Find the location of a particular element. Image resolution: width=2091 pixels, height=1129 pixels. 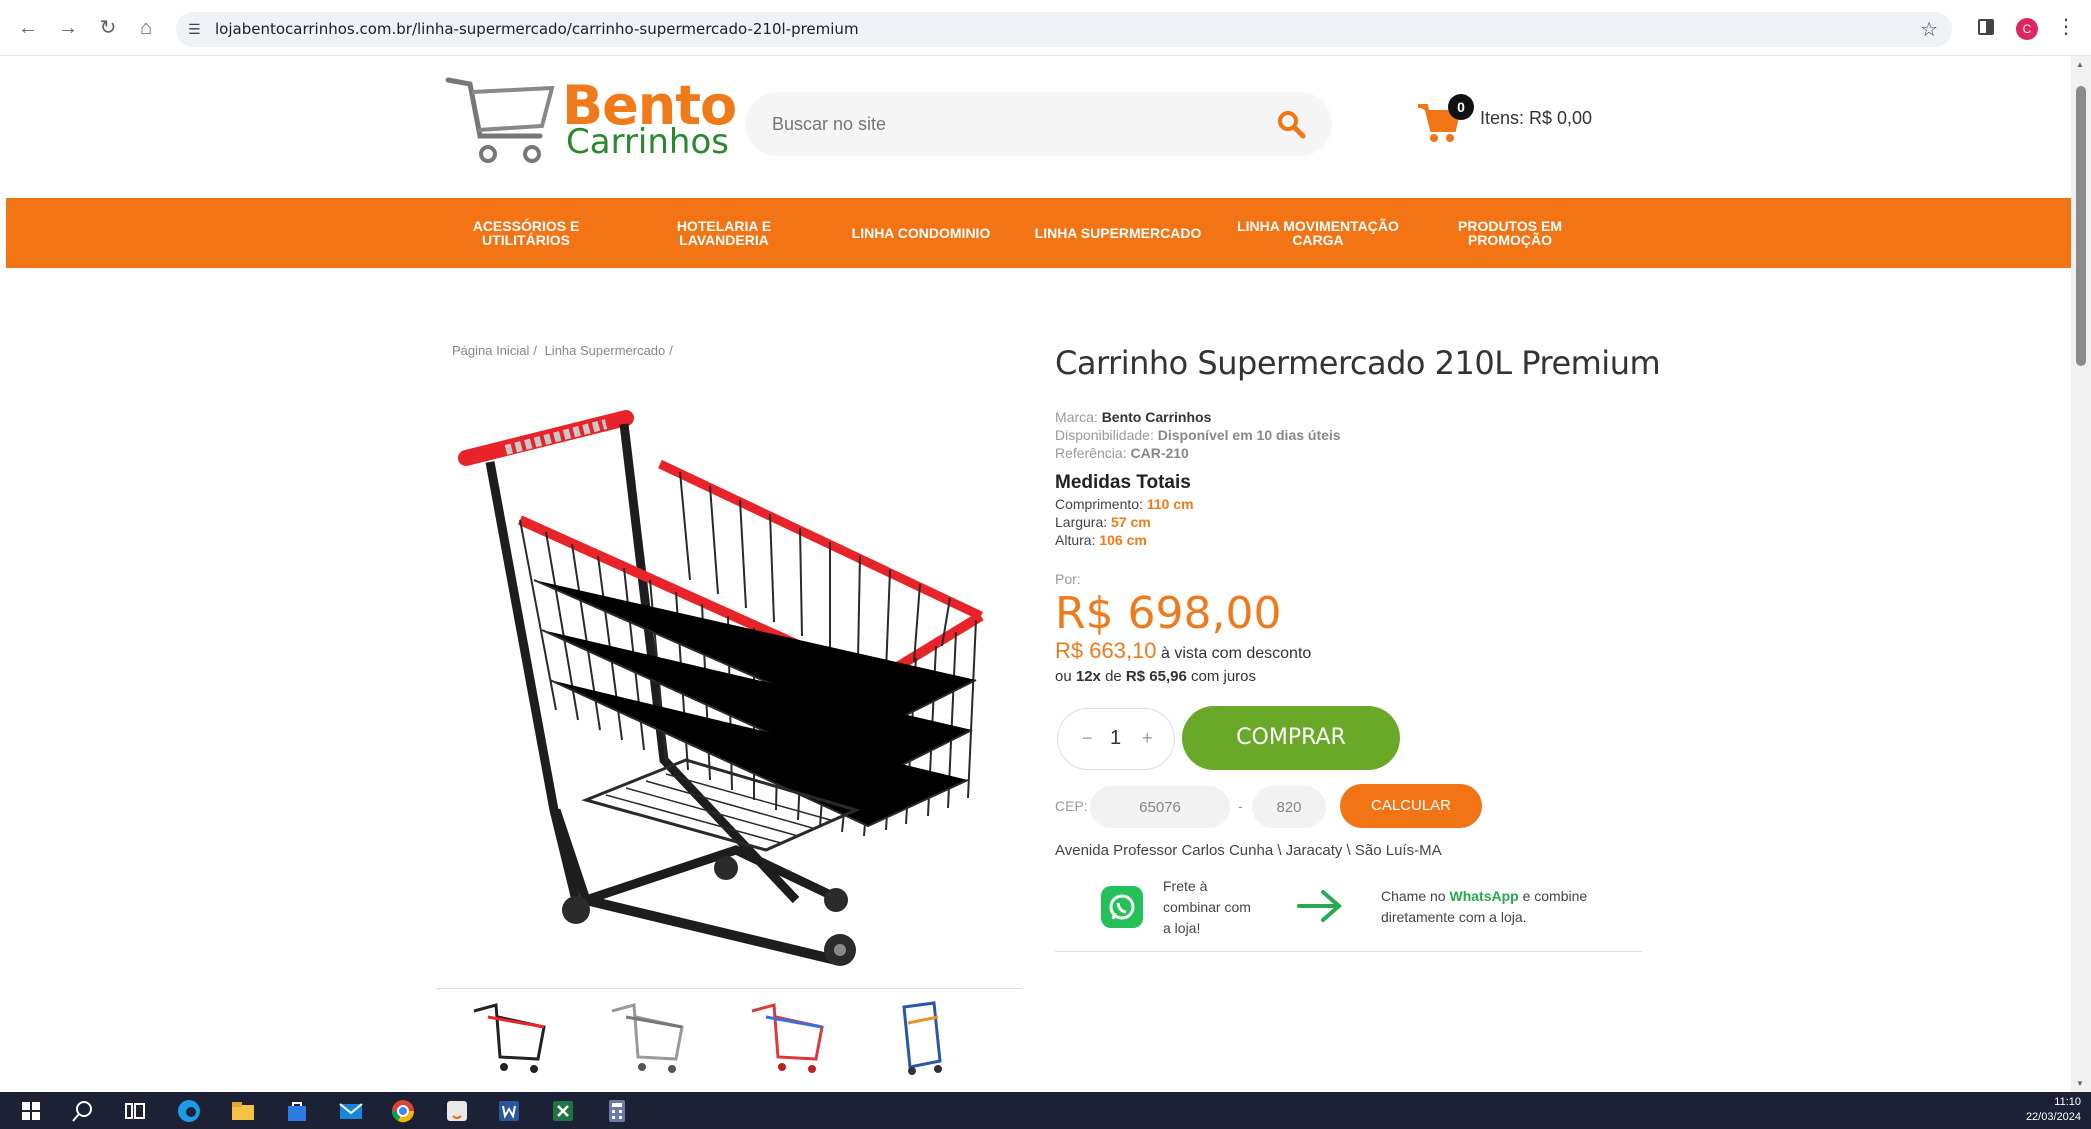

breadcrumb-category: Linha Supermercado is located at coordinates (605, 350).